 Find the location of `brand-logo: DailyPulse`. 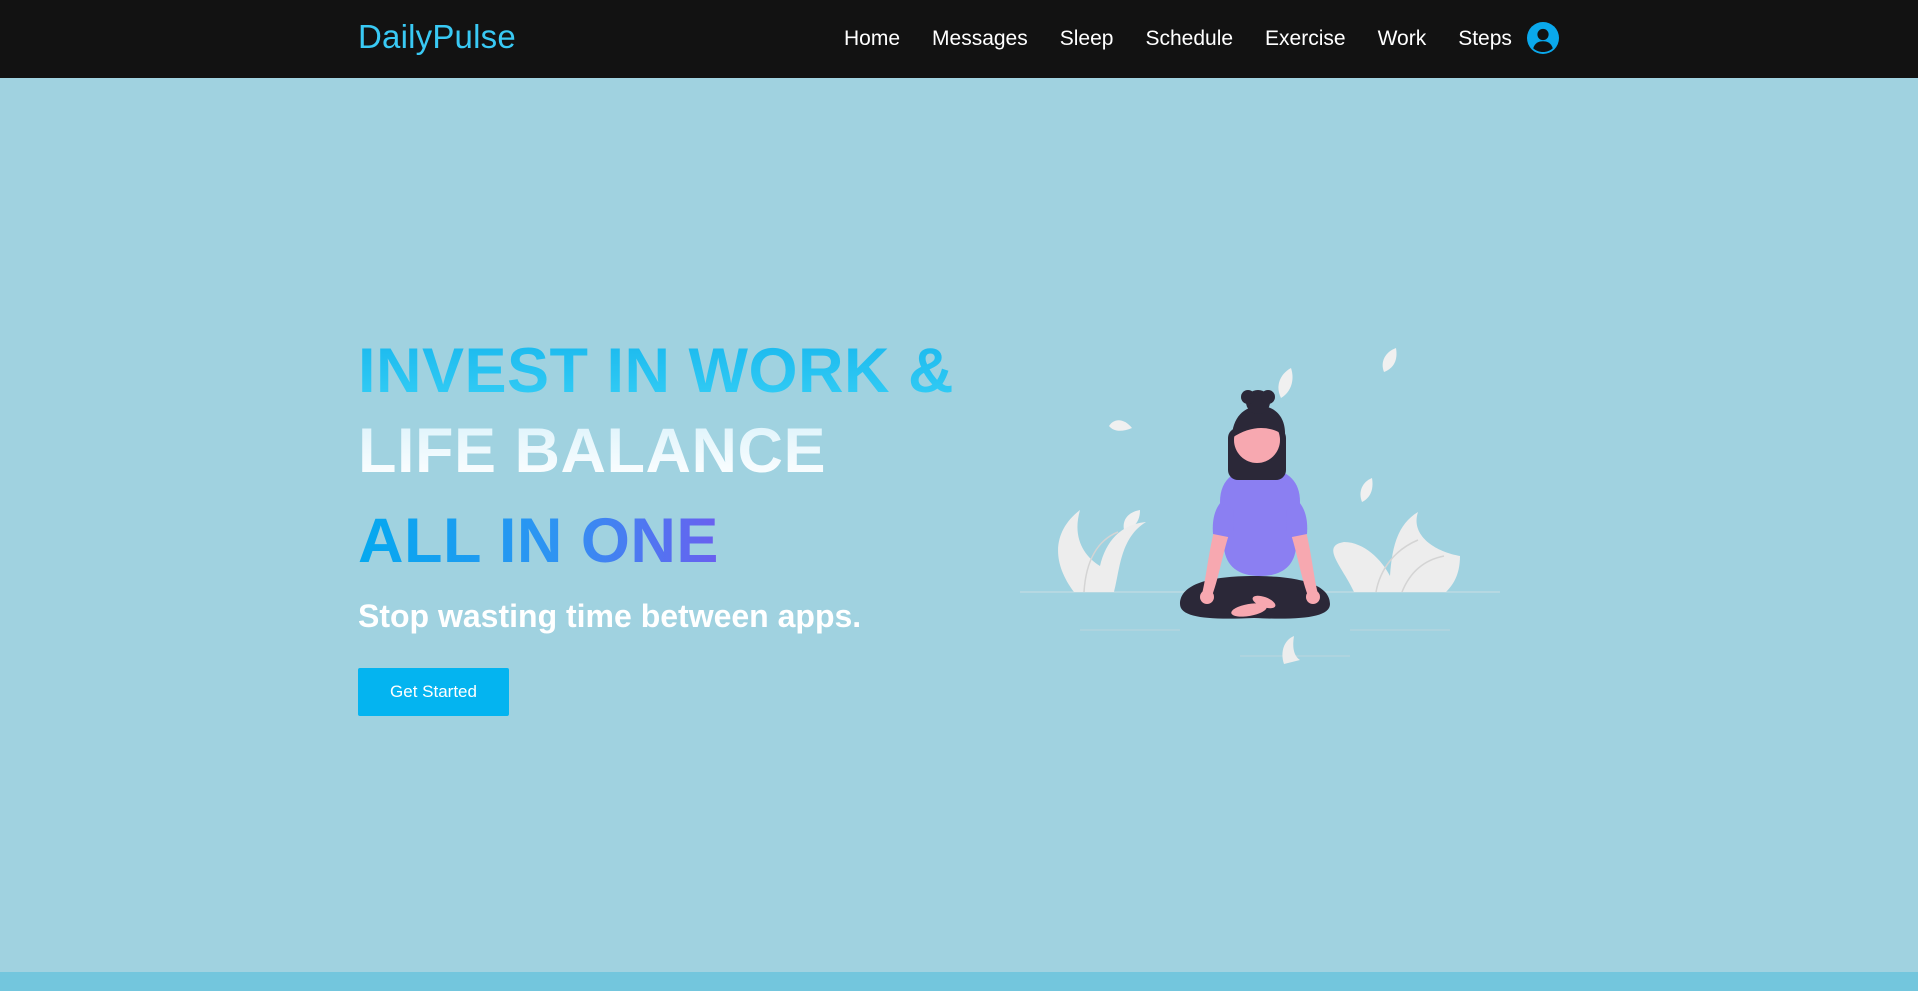

brand-logo: DailyPulse is located at coordinates (437, 37).